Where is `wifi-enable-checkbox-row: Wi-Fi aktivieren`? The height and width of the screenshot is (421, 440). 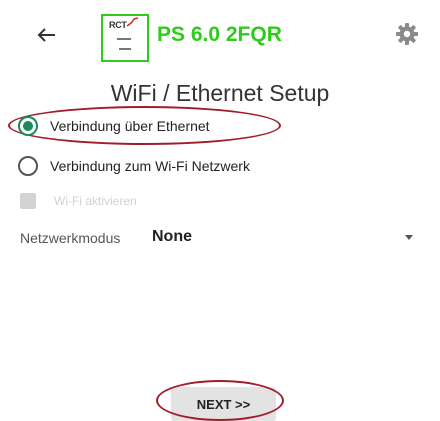
wifi-enable-checkbox-row: Wi-Fi aktivieren is located at coordinates (78, 201).